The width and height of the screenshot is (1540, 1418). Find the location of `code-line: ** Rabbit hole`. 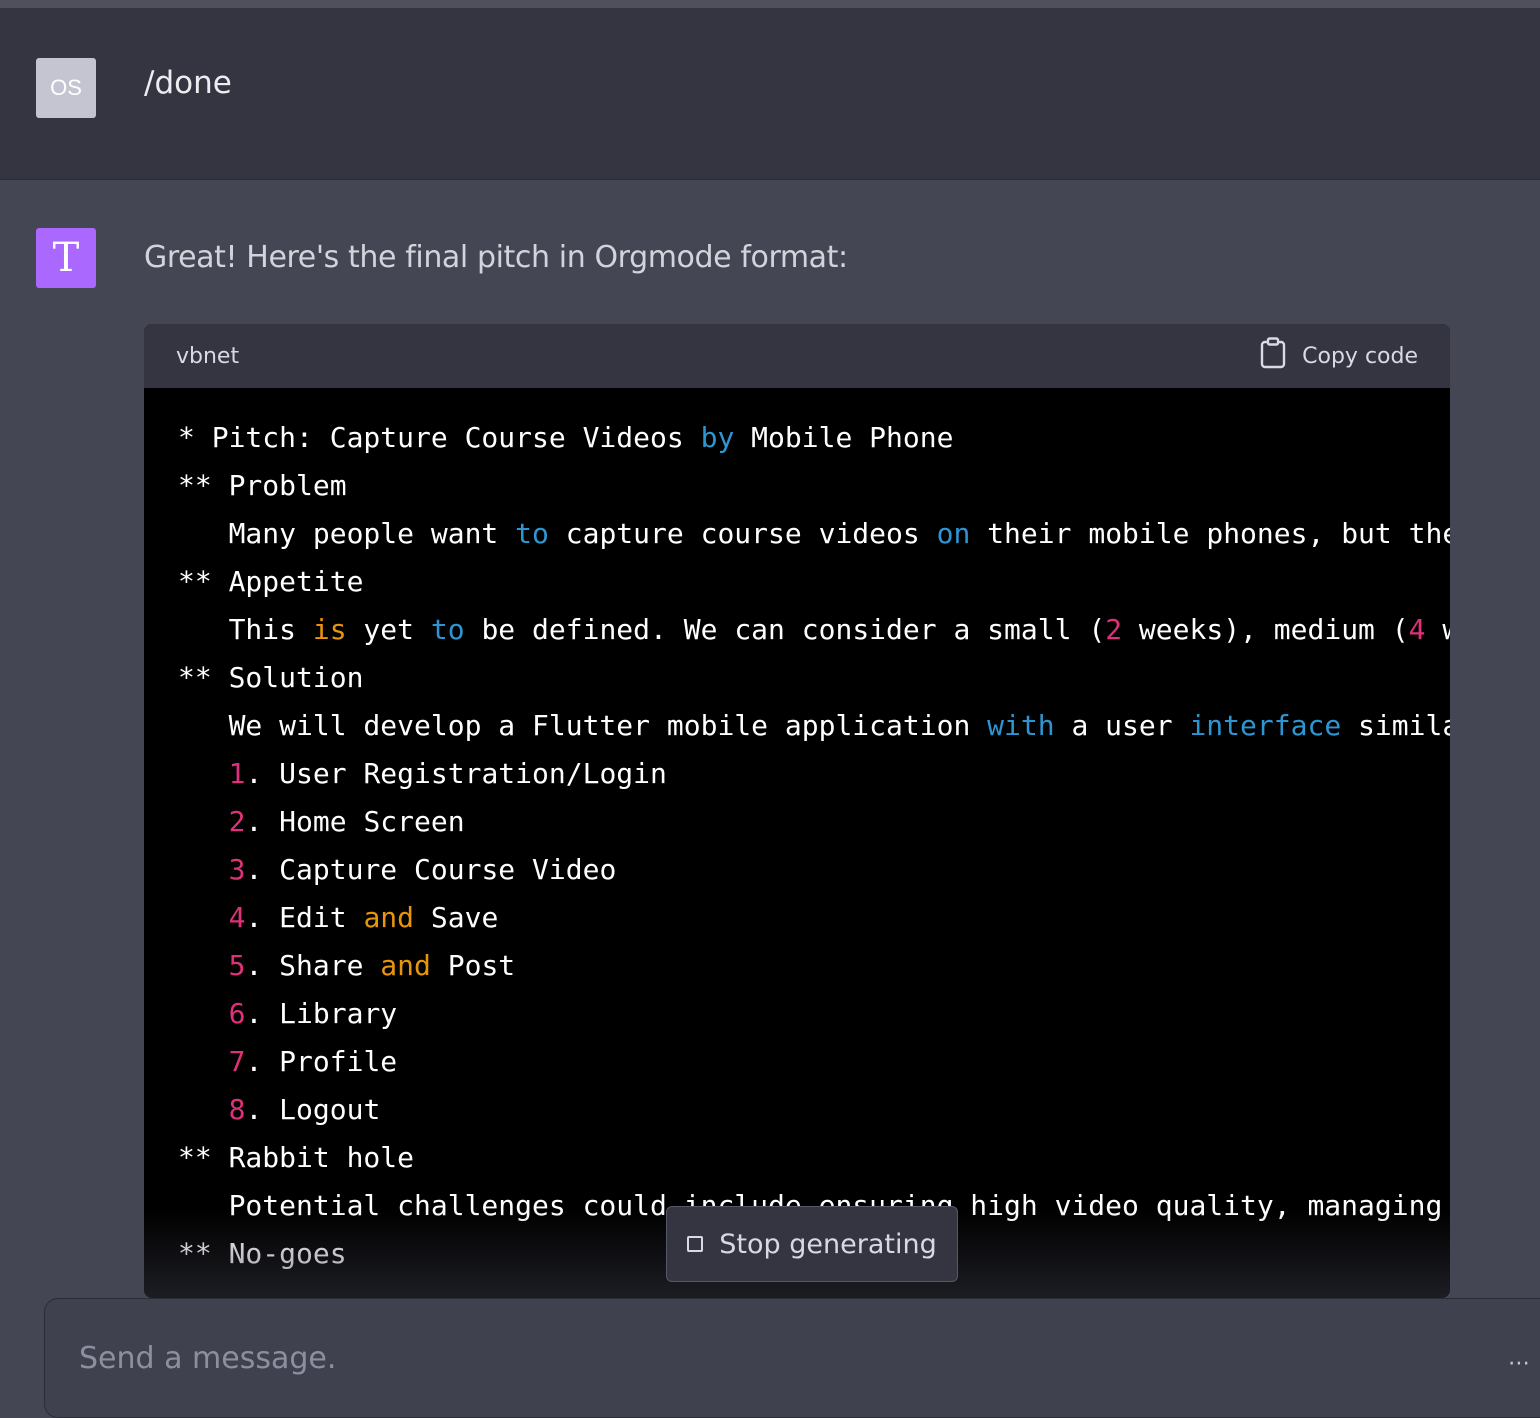

code-line: ** Rabbit hole is located at coordinates (814, 1158).